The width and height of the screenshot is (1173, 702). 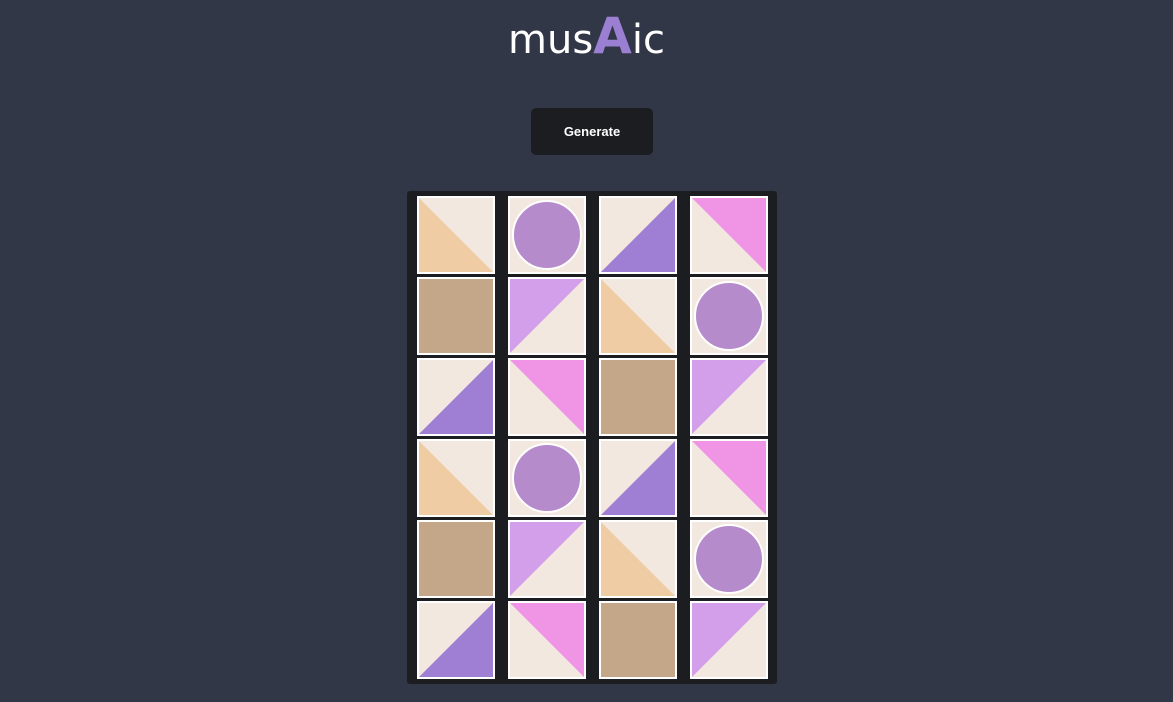 I want to click on app-logo: musAic, so click(x=586, y=38).